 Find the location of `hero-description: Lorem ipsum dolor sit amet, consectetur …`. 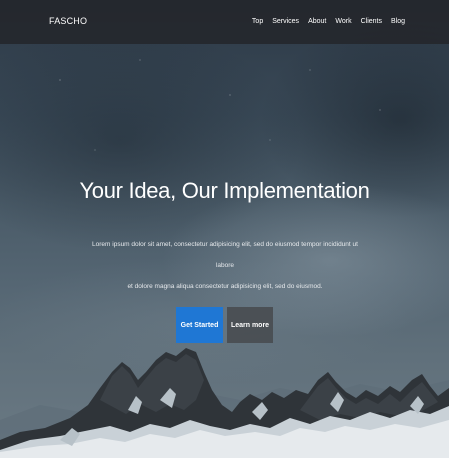

hero-description: Lorem ipsum dolor sit amet, consectetur … is located at coordinates (225, 265).